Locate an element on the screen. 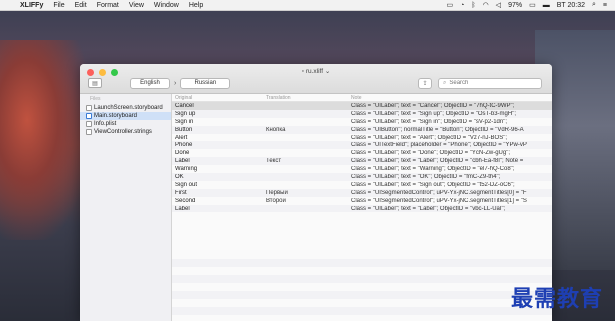 The height and width of the screenshot is (321, 615). arrow-right-icon: › is located at coordinates (175, 83).